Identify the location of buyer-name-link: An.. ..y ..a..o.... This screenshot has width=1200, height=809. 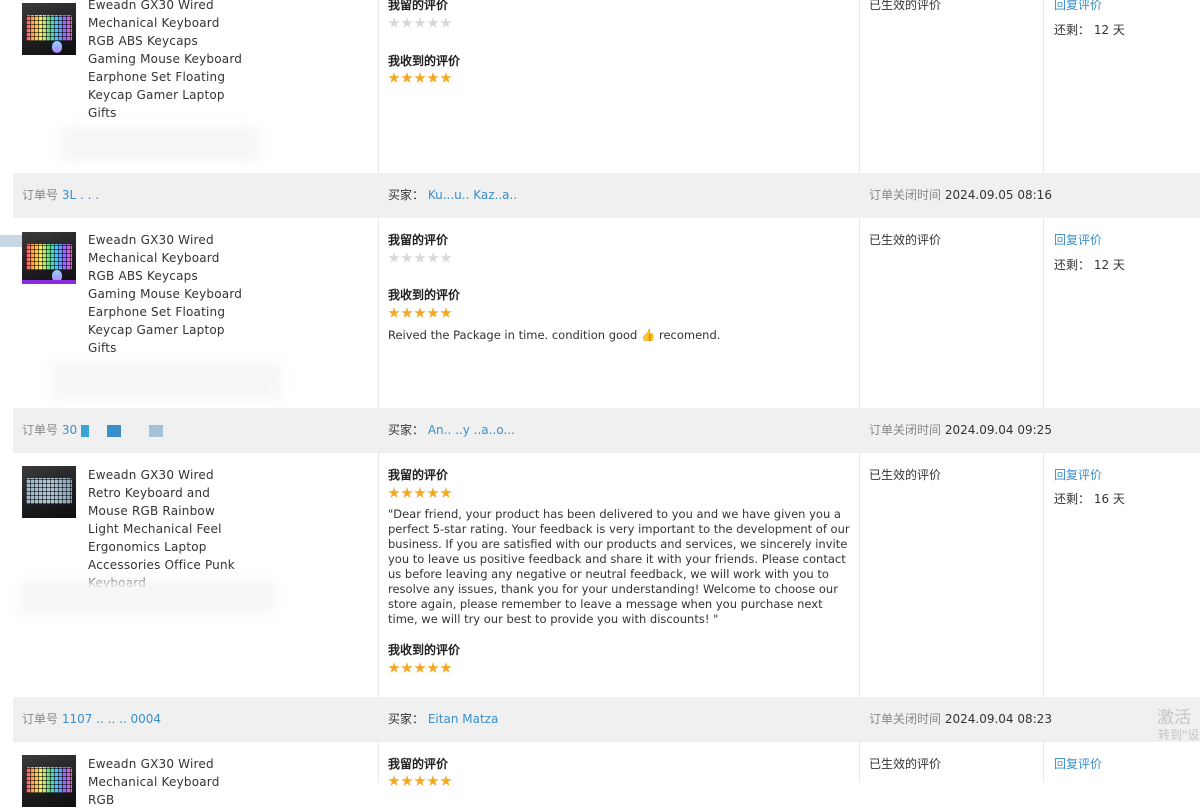
(471, 430).